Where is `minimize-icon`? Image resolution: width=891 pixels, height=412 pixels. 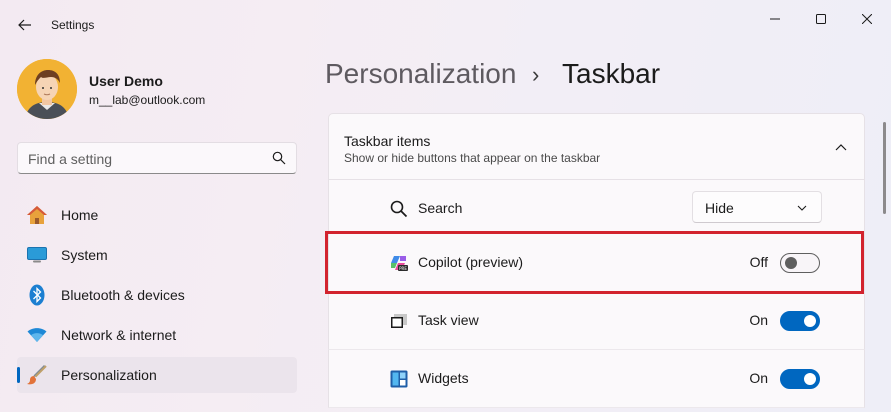
minimize-icon is located at coordinates (775, 19).